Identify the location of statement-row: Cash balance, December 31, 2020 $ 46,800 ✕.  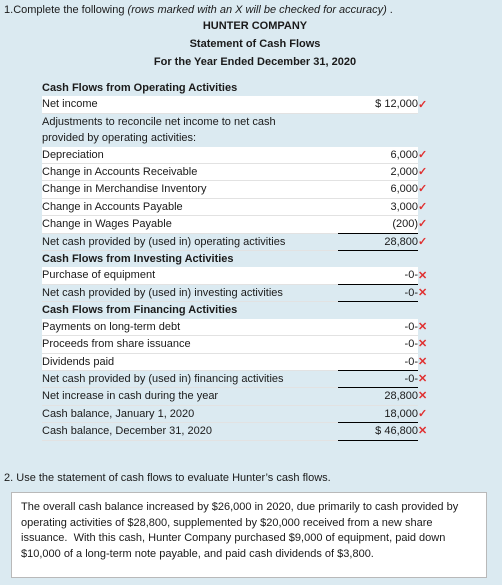
(265, 431).